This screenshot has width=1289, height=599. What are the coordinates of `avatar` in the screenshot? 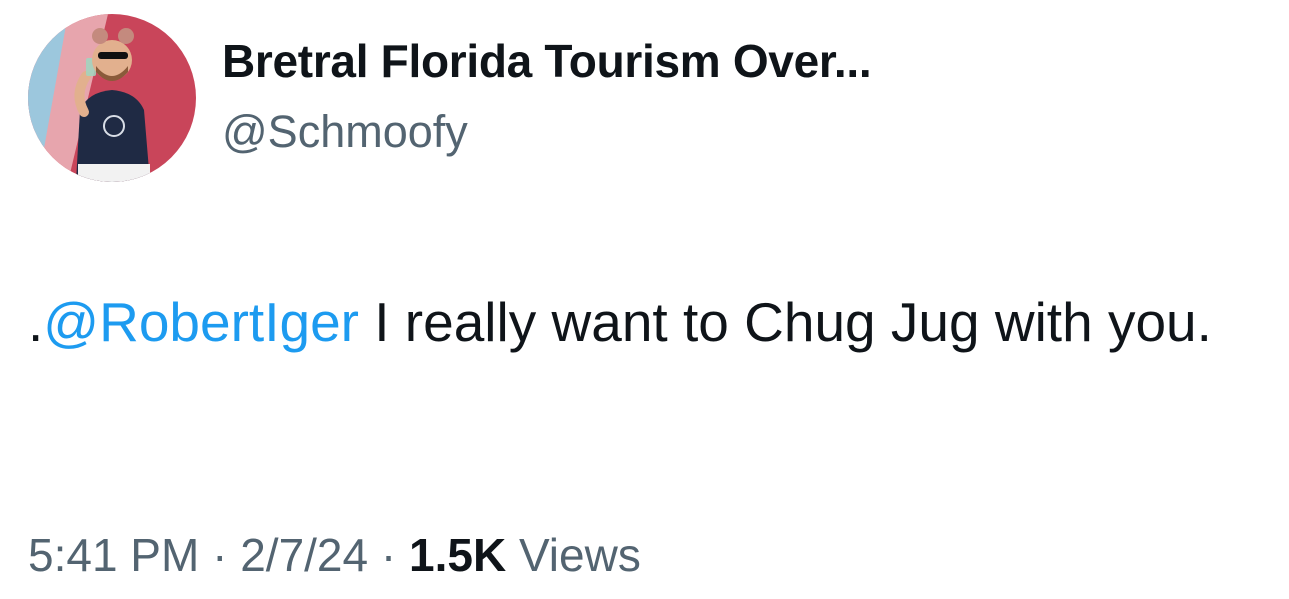 It's located at (112, 98).